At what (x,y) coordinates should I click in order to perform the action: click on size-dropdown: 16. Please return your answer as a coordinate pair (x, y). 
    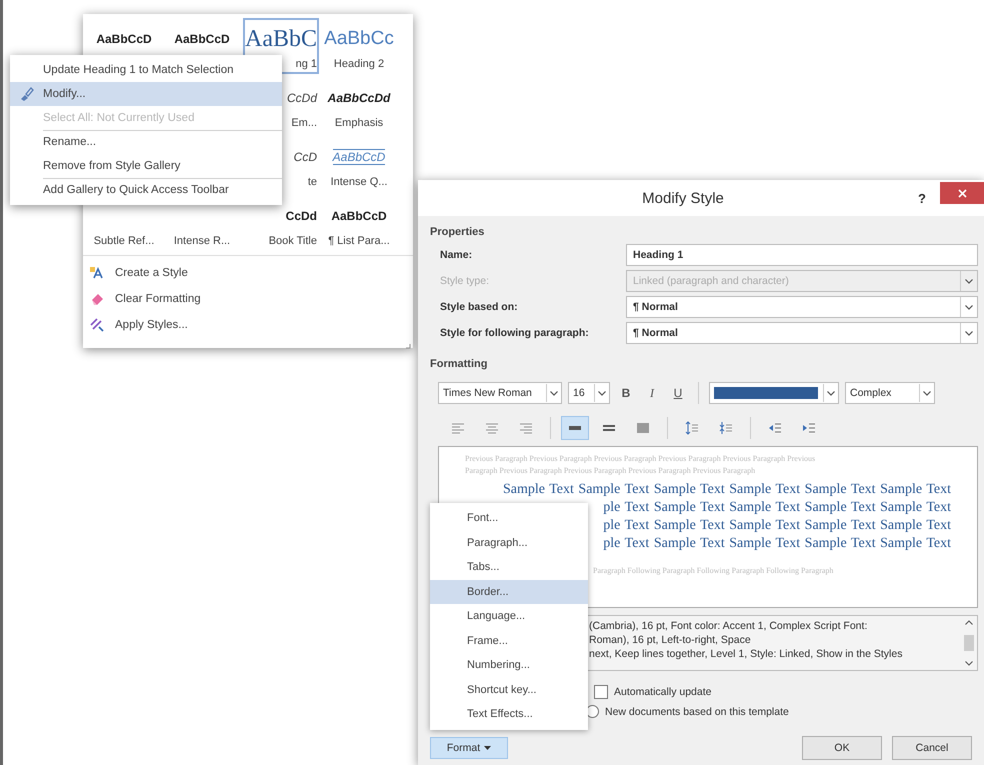
    Looking at the image, I should click on (589, 393).